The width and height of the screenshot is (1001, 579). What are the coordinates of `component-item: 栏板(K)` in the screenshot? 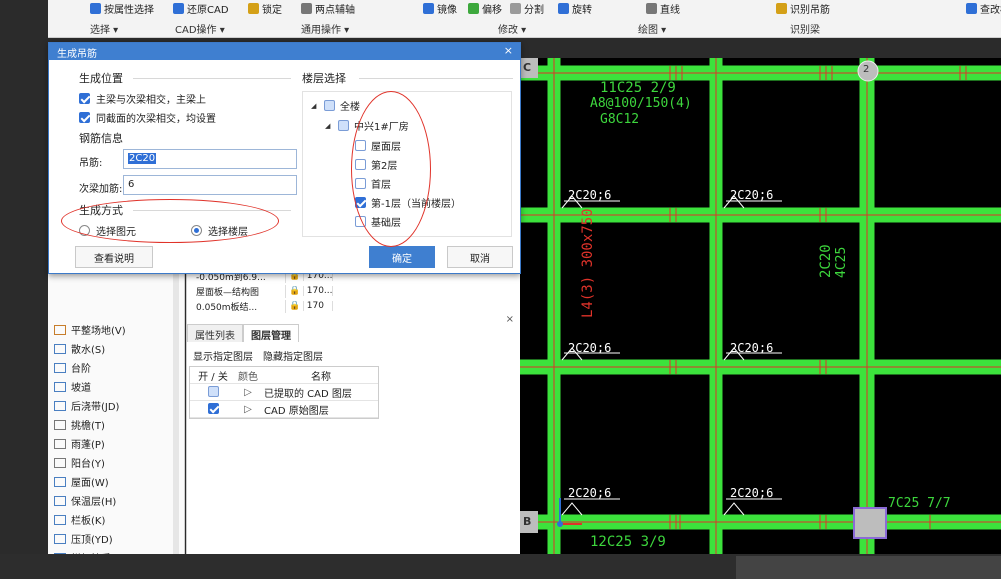 It's located at (119, 519).